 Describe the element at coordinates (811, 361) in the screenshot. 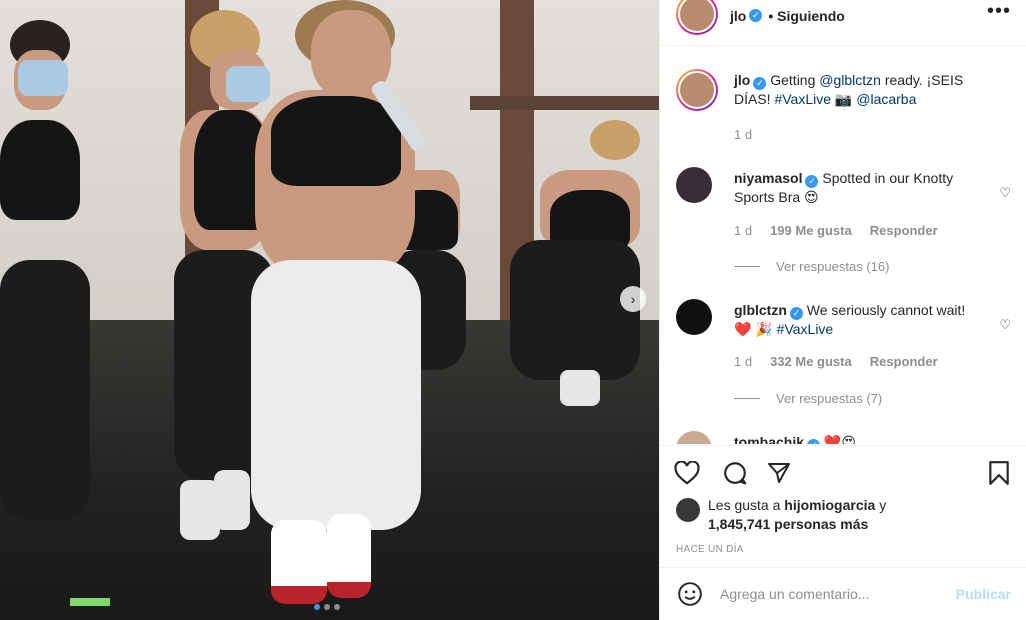

I see `comment-likes: 332 Me gusta` at that location.